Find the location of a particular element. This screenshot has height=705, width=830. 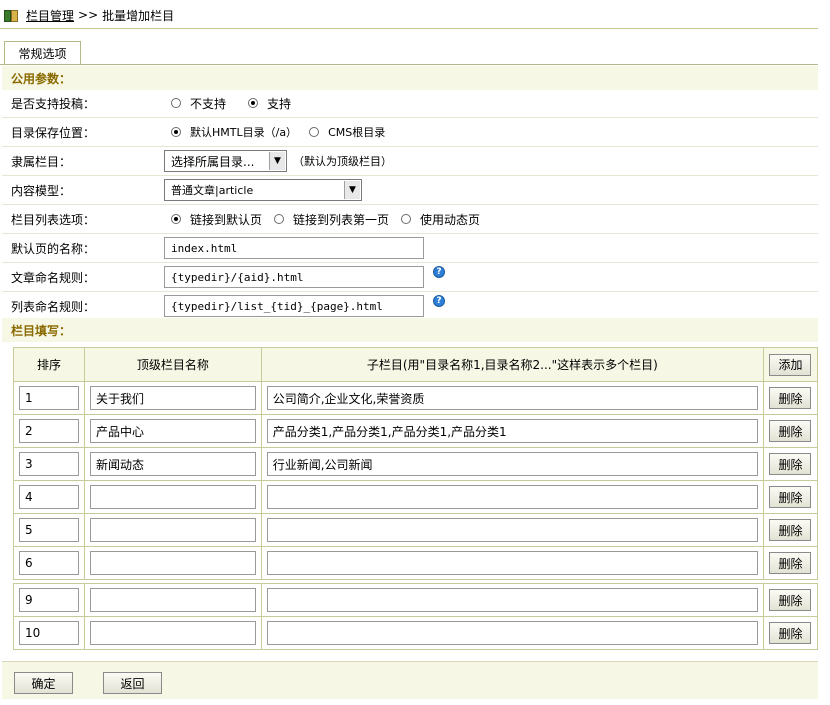

table-row: 4 删除 is located at coordinates (416, 497).